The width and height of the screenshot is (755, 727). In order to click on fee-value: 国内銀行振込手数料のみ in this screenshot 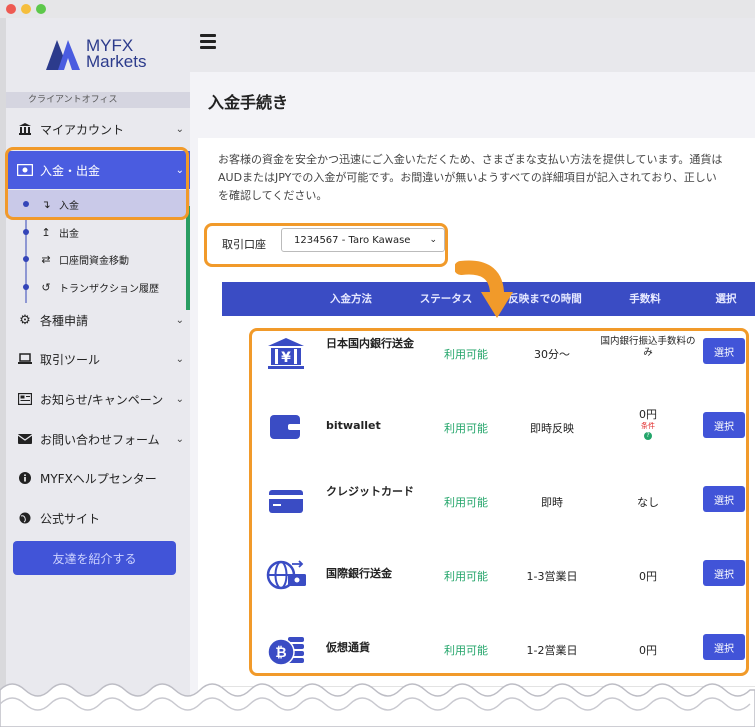, I will do `click(648, 347)`.